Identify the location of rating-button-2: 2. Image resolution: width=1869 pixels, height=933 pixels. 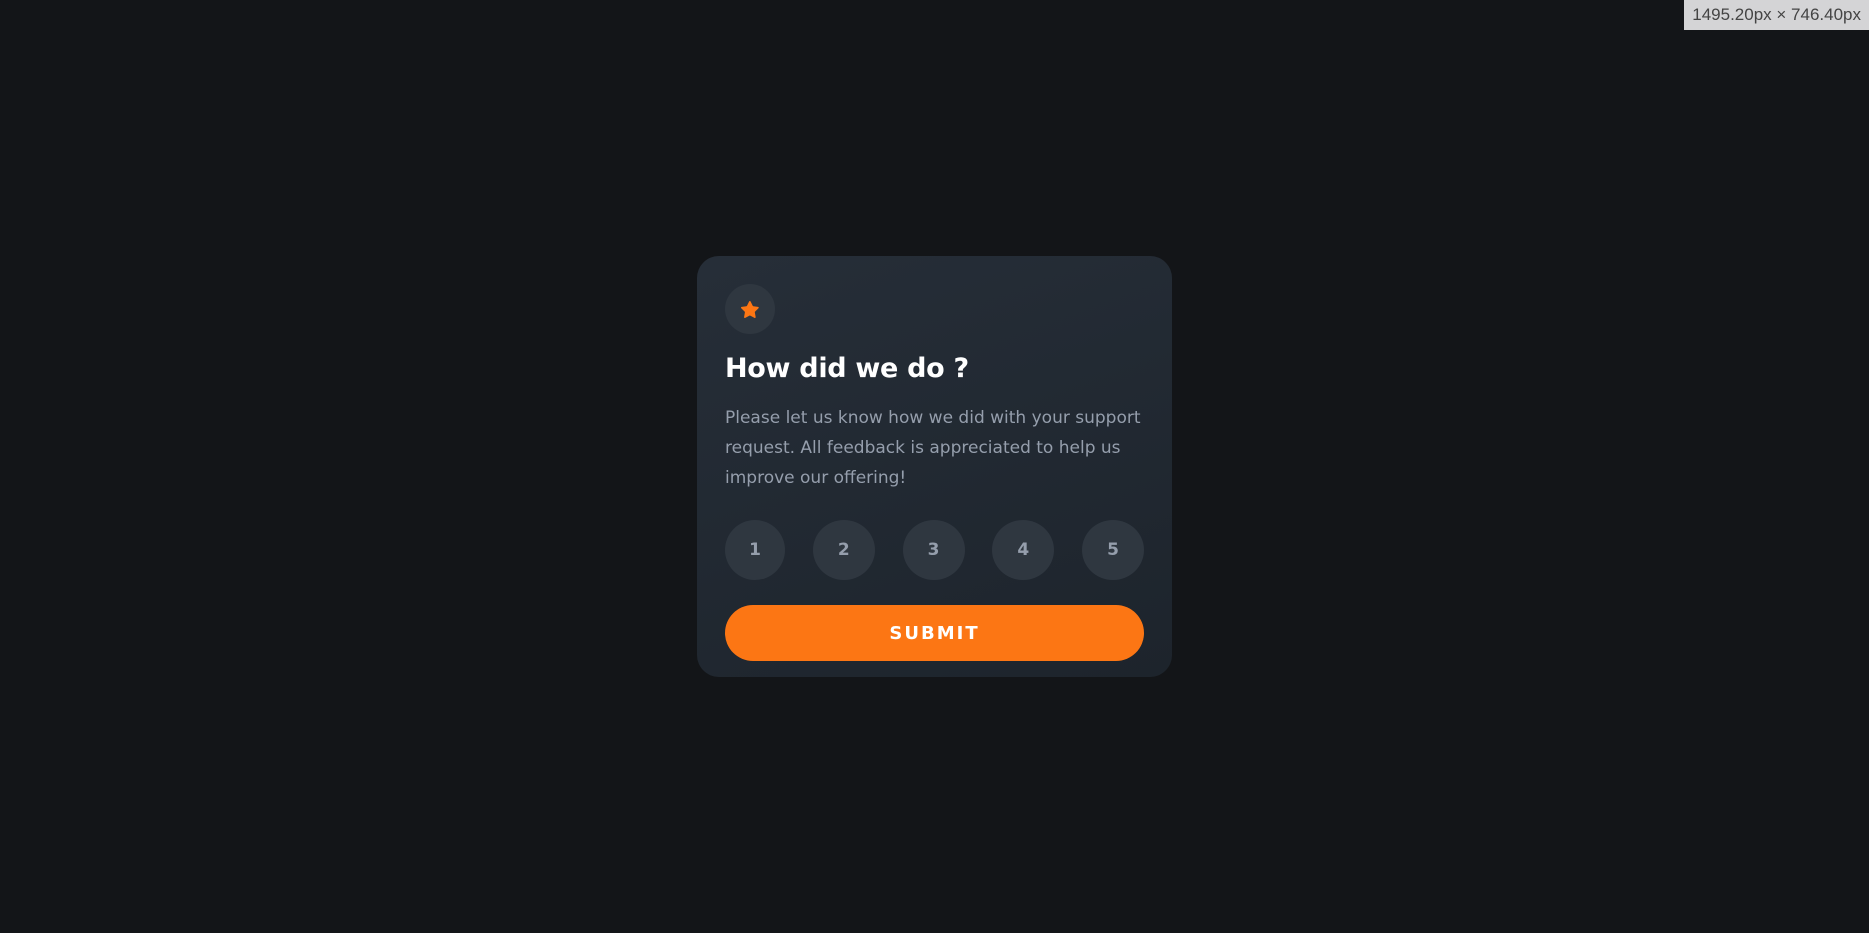
(843, 550).